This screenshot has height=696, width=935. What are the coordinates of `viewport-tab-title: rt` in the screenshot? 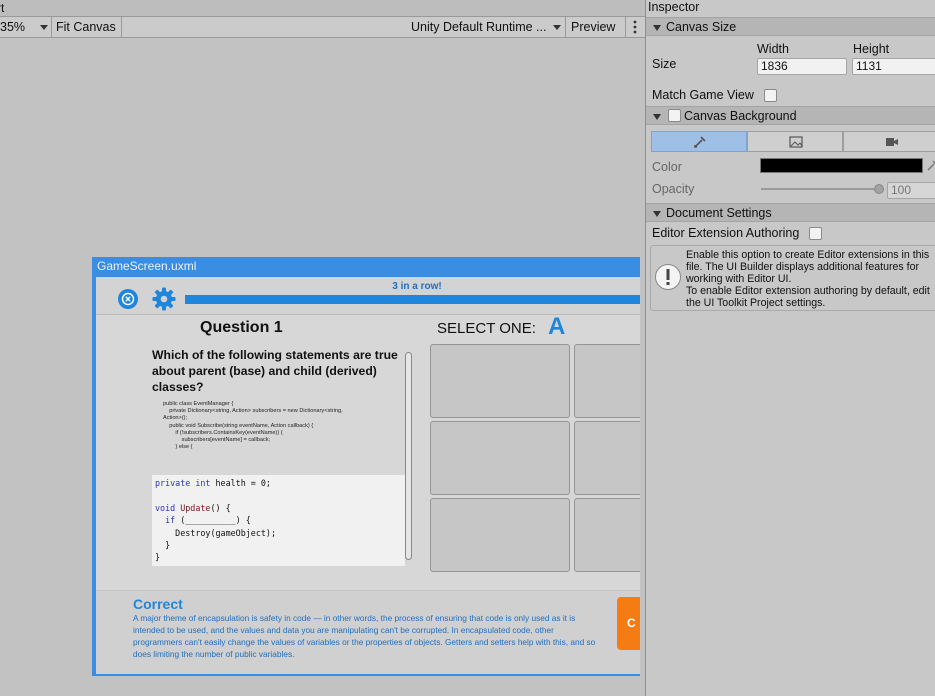 It's located at (2, 8).